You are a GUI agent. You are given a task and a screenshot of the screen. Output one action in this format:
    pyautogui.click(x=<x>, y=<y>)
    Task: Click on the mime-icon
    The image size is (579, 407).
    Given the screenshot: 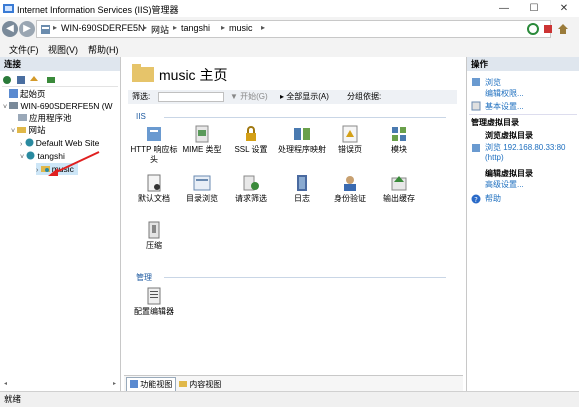 What is the action you would take?
    pyautogui.click(x=202, y=134)
    